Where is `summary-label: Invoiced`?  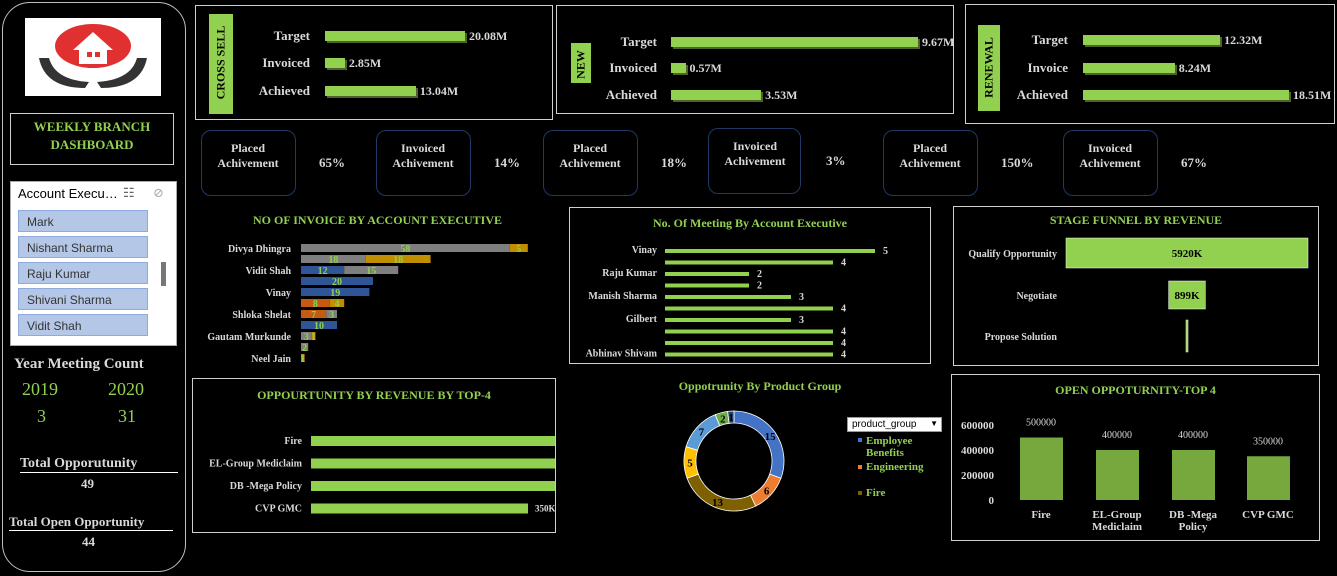
summary-label: Invoiced is located at coordinates (633, 67).